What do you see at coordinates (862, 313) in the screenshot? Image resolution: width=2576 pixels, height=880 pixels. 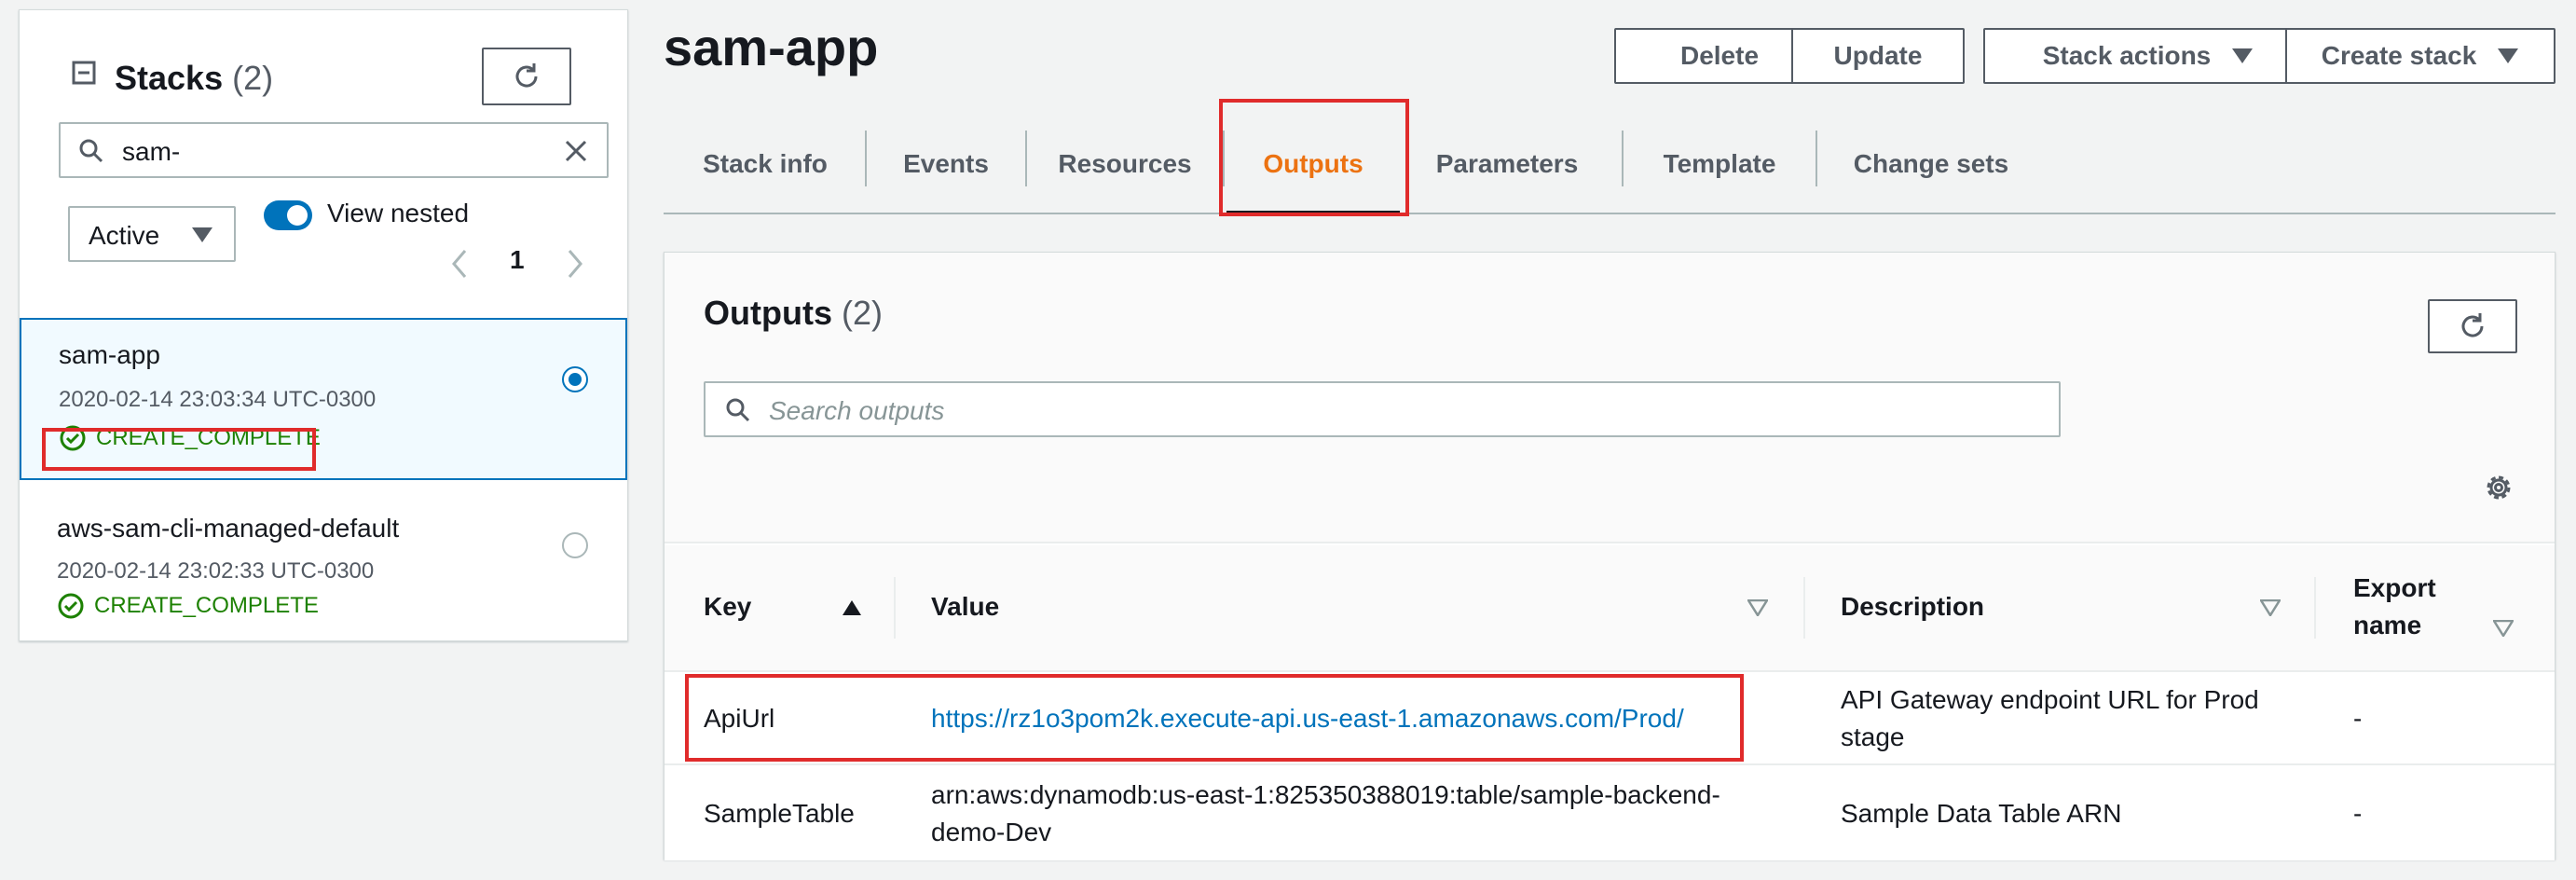 I see `outputs-count: (2)` at bounding box center [862, 313].